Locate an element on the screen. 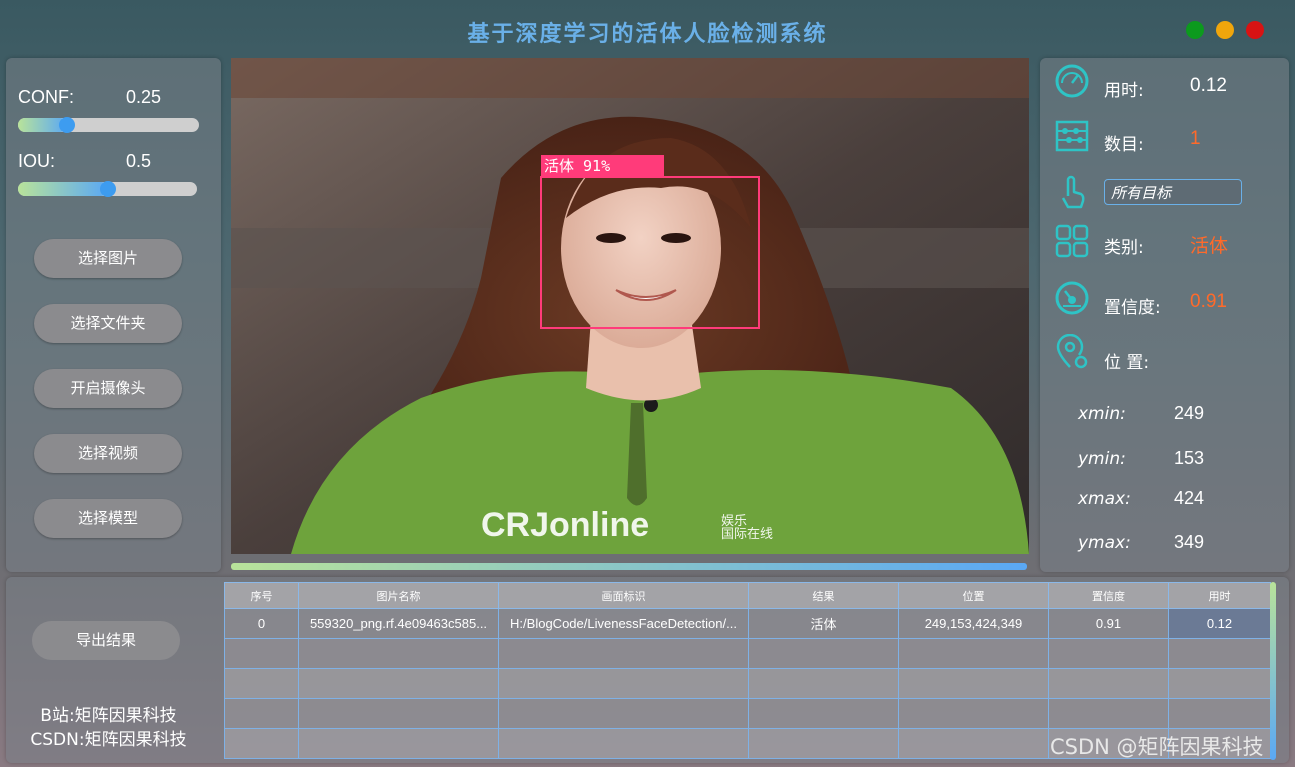 This screenshot has height=767, width=1295. watermark-logo-text: CRJonline is located at coordinates (565, 525).